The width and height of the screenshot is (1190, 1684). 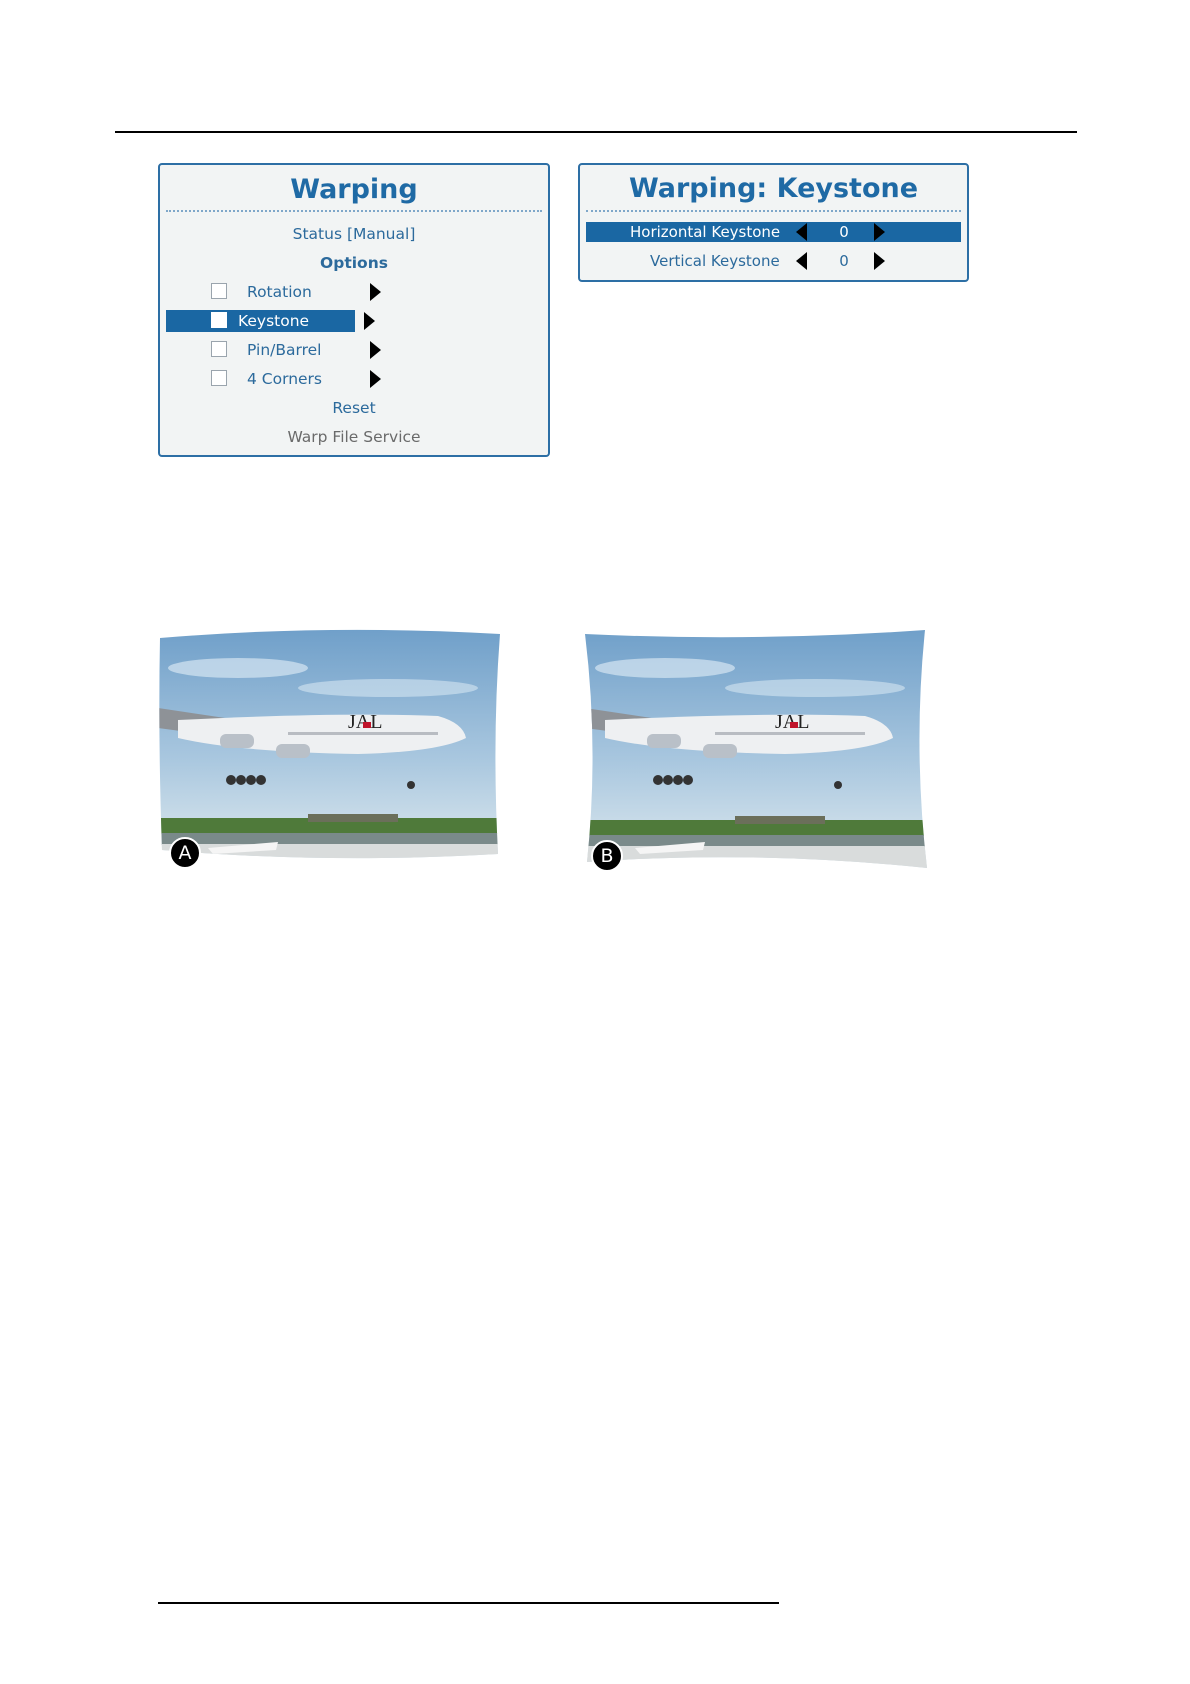 What do you see at coordinates (185, 853) in the screenshot?
I see `image-a-badge: A` at bounding box center [185, 853].